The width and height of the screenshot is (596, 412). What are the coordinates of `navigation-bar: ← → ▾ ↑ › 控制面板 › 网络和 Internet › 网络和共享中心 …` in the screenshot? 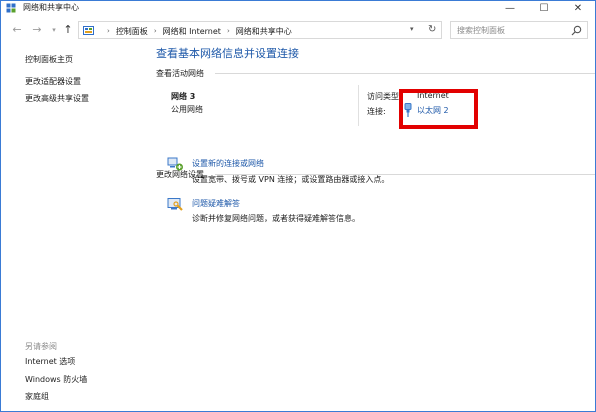 It's located at (298, 30).